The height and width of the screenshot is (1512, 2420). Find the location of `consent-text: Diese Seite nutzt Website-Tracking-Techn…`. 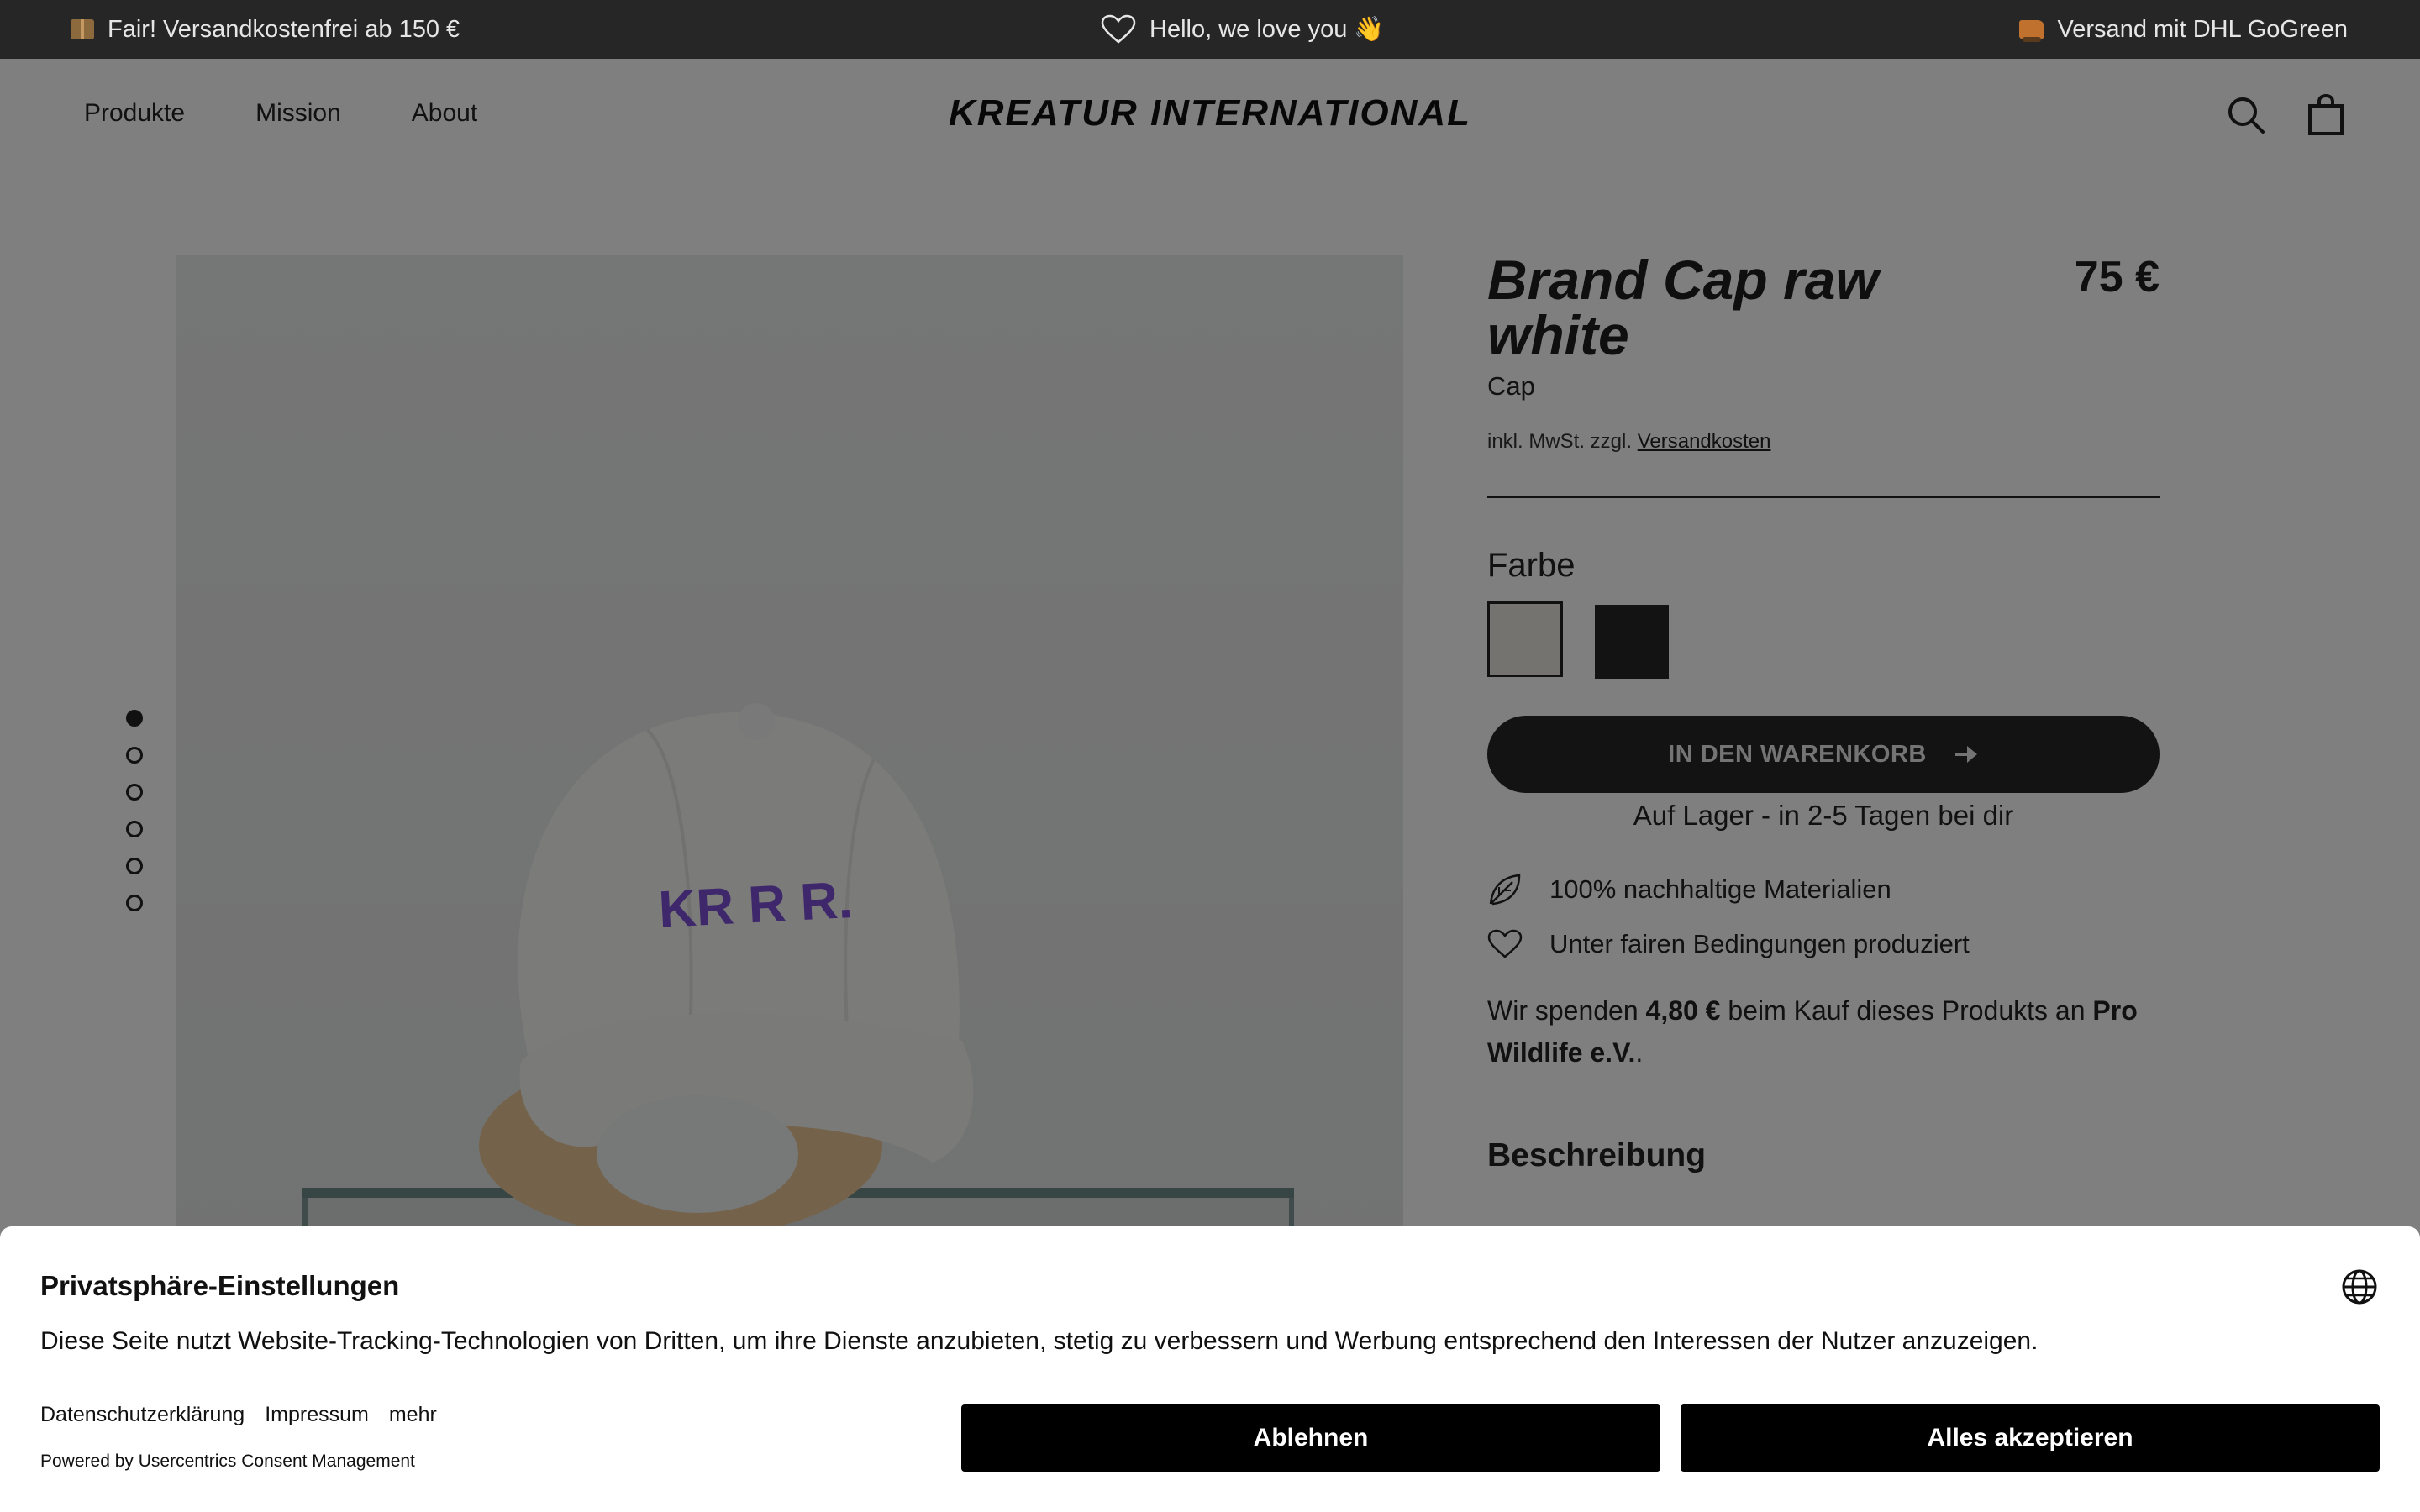

consent-text: Diese Seite nutzt Website-Tracking-Techn… is located at coordinates (1040, 1341).